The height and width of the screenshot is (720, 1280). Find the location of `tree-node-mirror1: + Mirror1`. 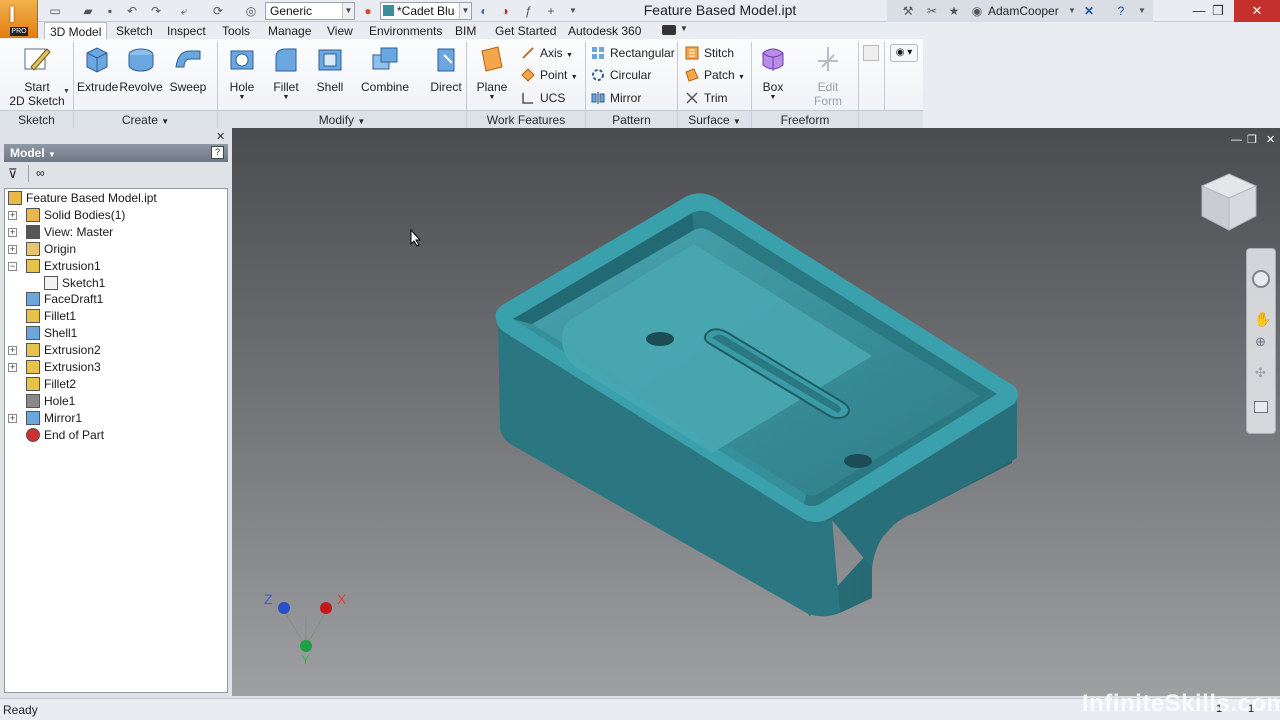

tree-node-mirror1: + Mirror1 is located at coordinates (114, 418).